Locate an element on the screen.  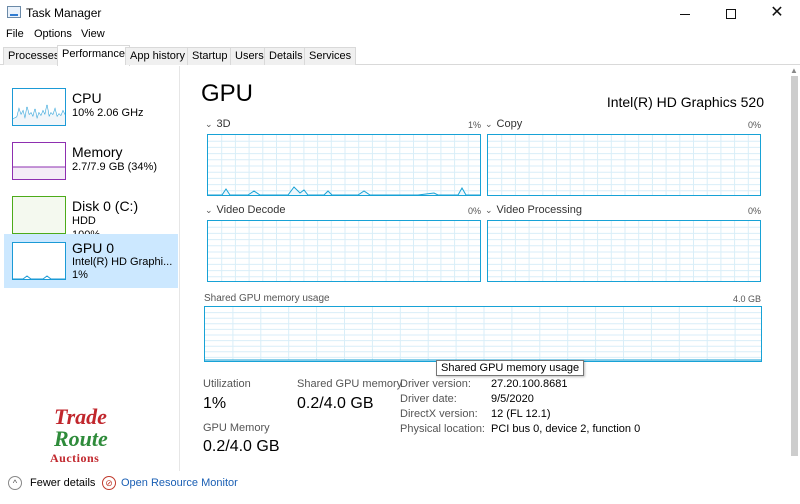
graph-3d-percent: 1% is located at coordinates (474, 125).